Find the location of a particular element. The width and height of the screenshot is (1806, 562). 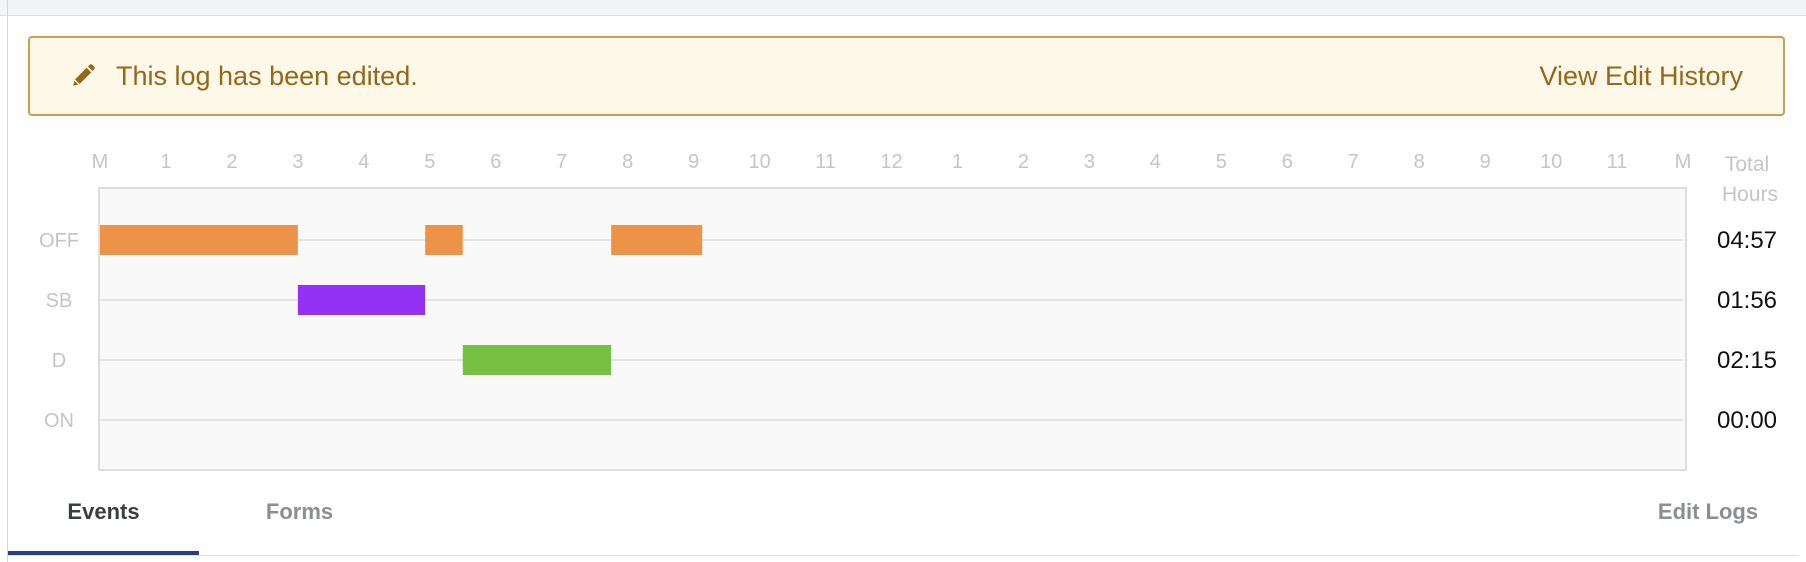

top-bar is located at coordinates (903, 8).